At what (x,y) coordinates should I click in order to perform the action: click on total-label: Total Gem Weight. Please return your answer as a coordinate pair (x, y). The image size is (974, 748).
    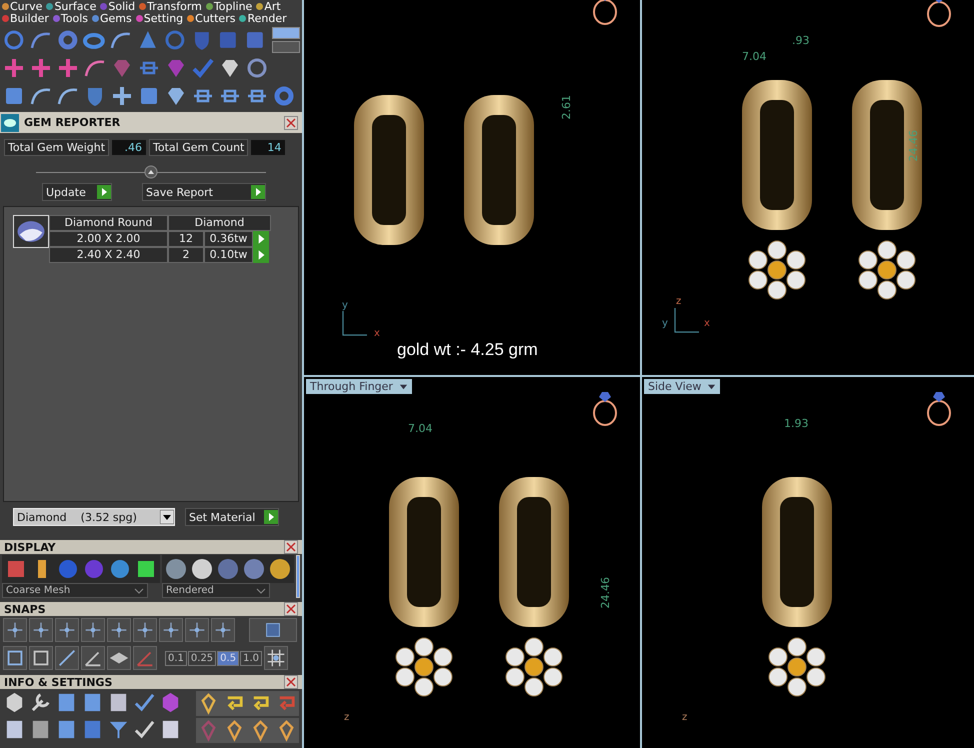
    Looking at the image, I should click on (57, 147).